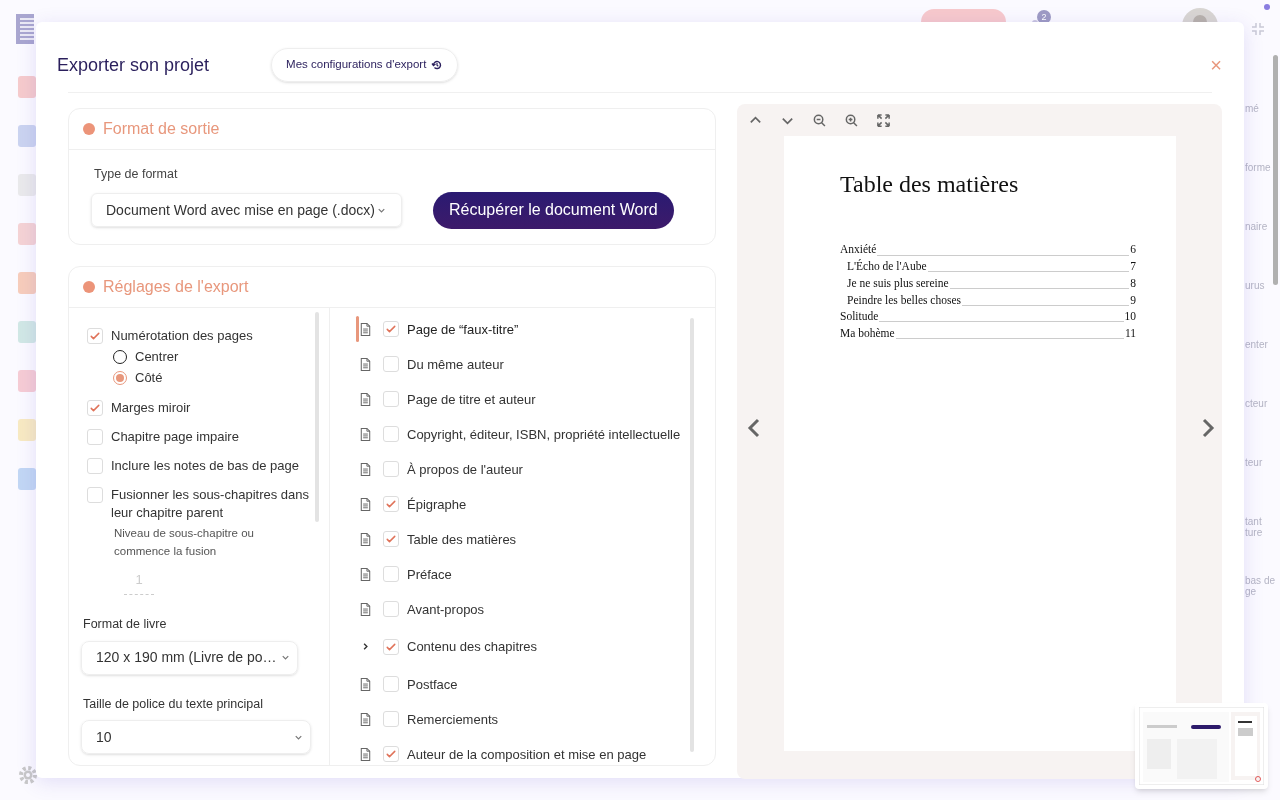  Describe the element at coordinates (1275, 170) in the screenshot. I see `scrollbar` at that location.